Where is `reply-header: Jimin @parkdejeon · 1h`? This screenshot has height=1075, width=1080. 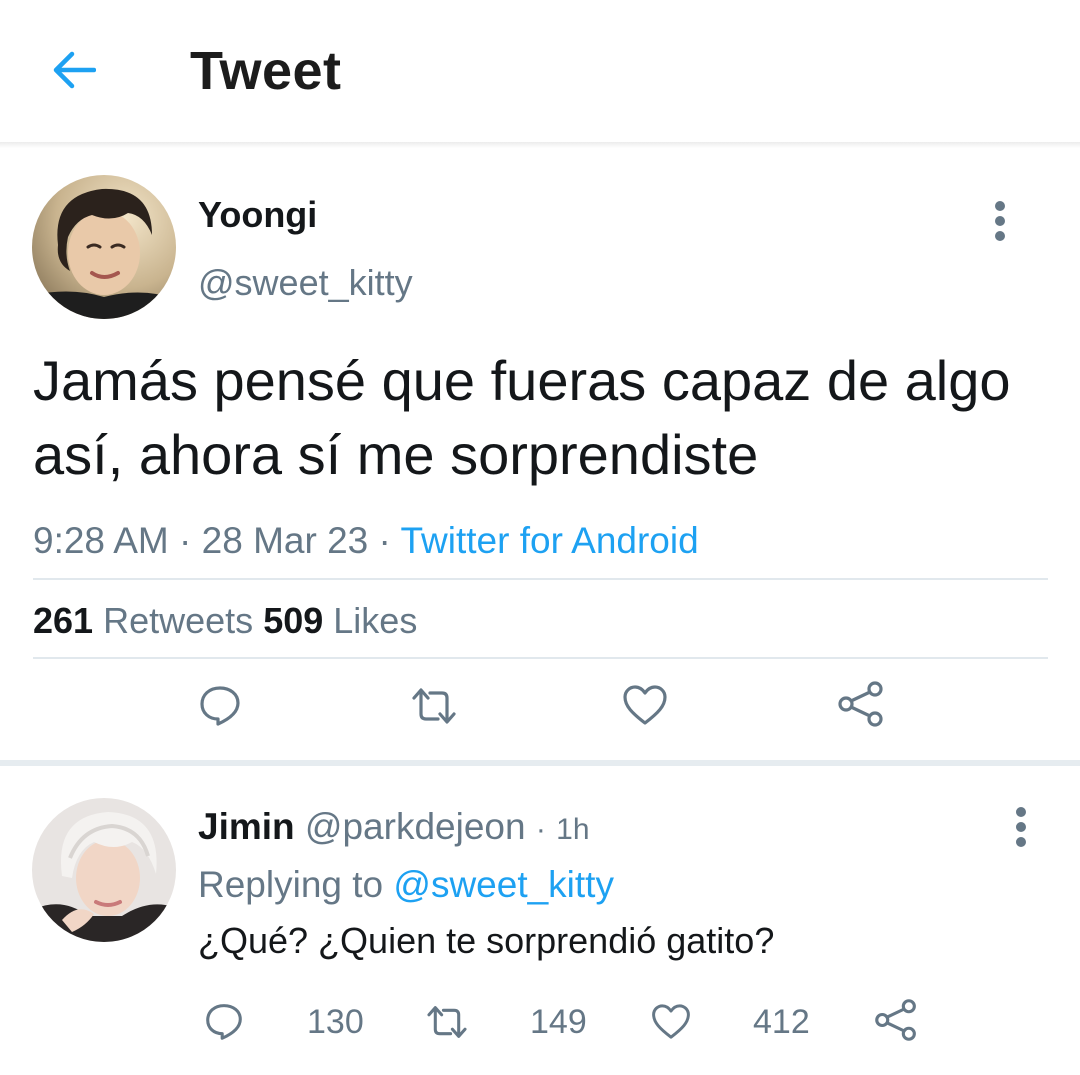 reply-header: Jimin @parkdejeon · 1h is located at coordinates (394, 827).